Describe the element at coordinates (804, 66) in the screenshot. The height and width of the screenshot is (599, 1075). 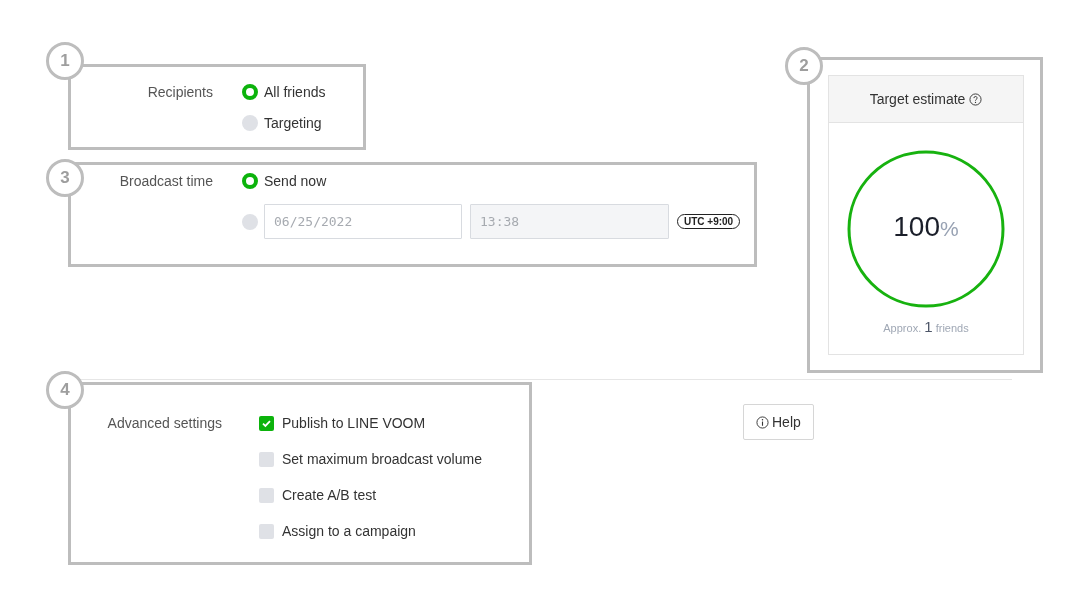
I see `callout-number: 2` at that location.